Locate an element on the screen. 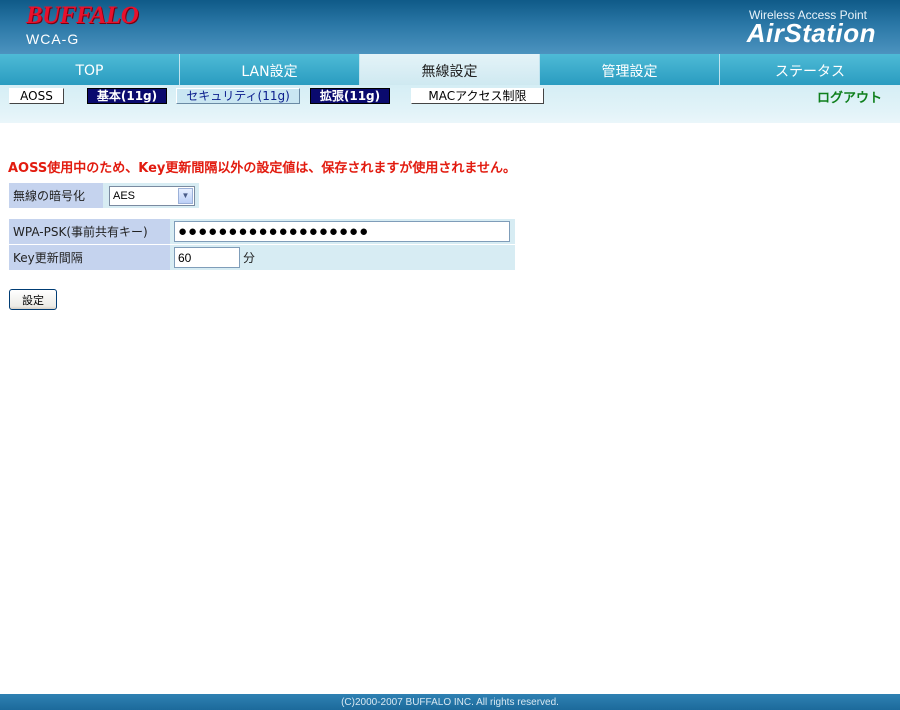 This screenshot has width=900, height=710. encryption-selected-value: AES is located at coordinates (124, 195).